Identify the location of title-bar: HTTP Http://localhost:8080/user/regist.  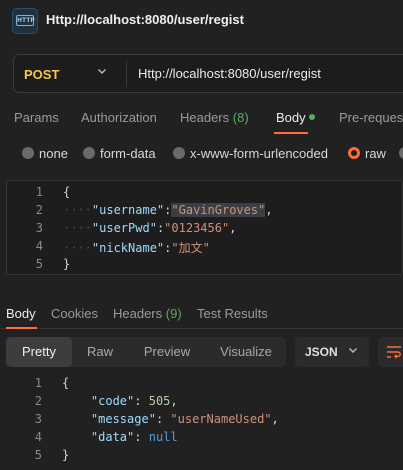
(201, 21).